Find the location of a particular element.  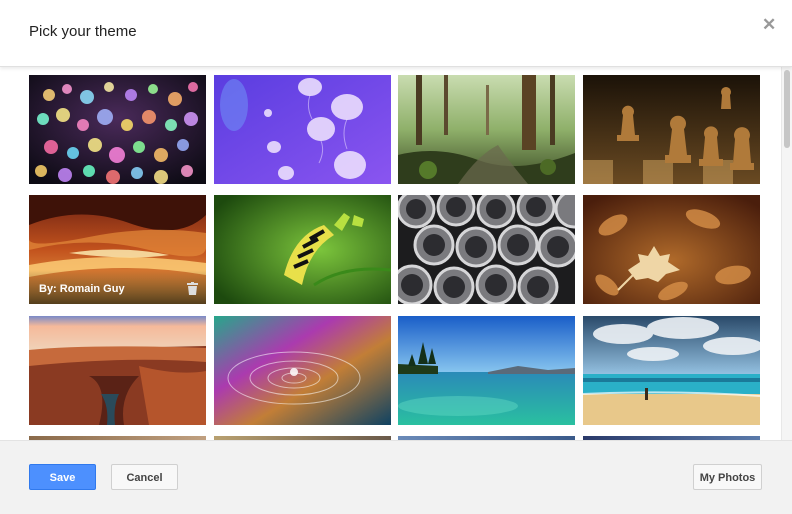

theme-tile-lake-shore is located at coordinates (486, 370).